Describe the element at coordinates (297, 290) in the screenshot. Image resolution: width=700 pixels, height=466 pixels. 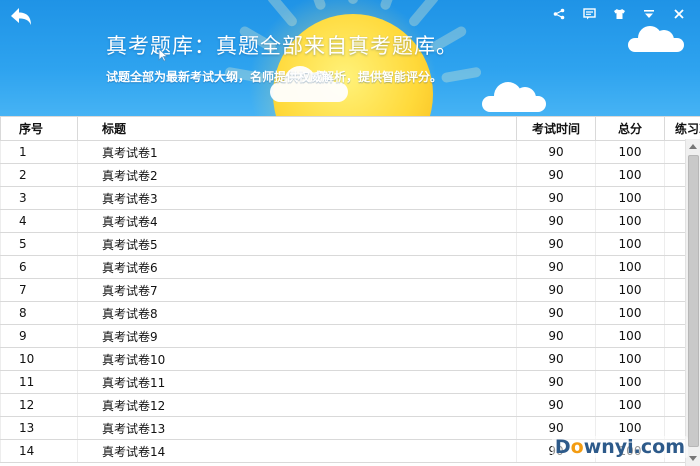
I see `cell-title: 真考试卷7` at that location.